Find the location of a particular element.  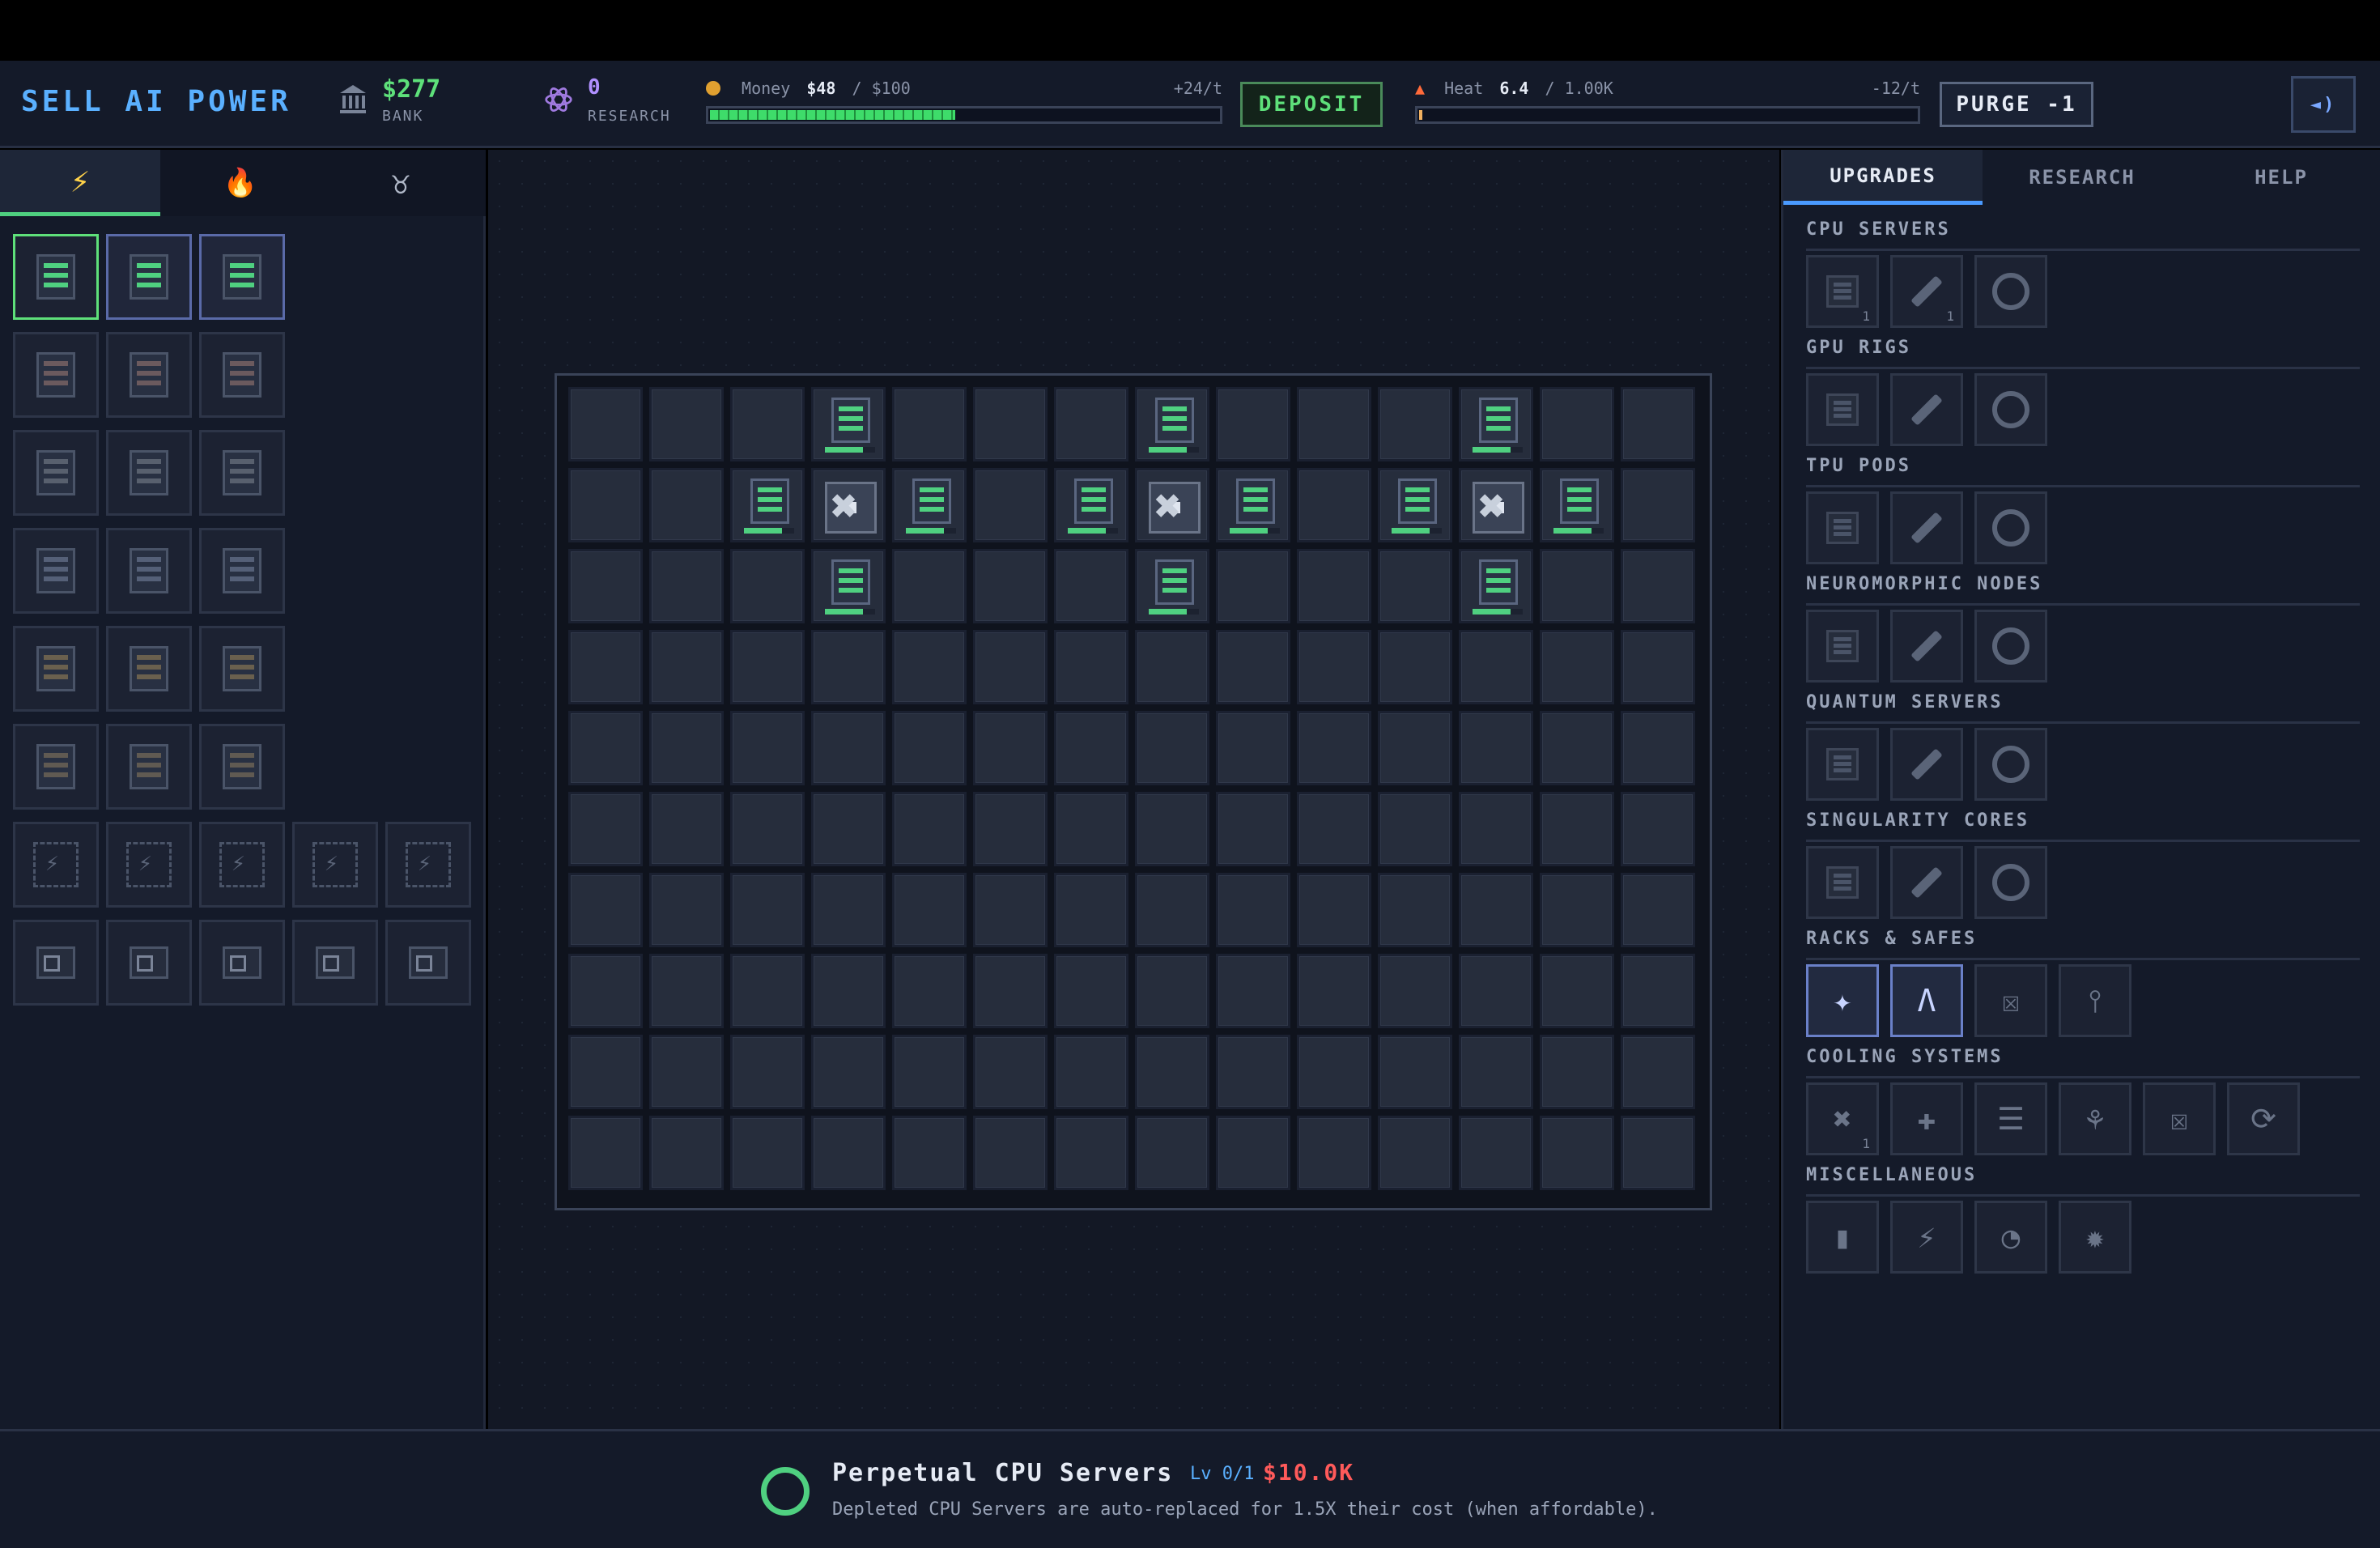

tab-help: HELP is located at coordinates (2281, 177).